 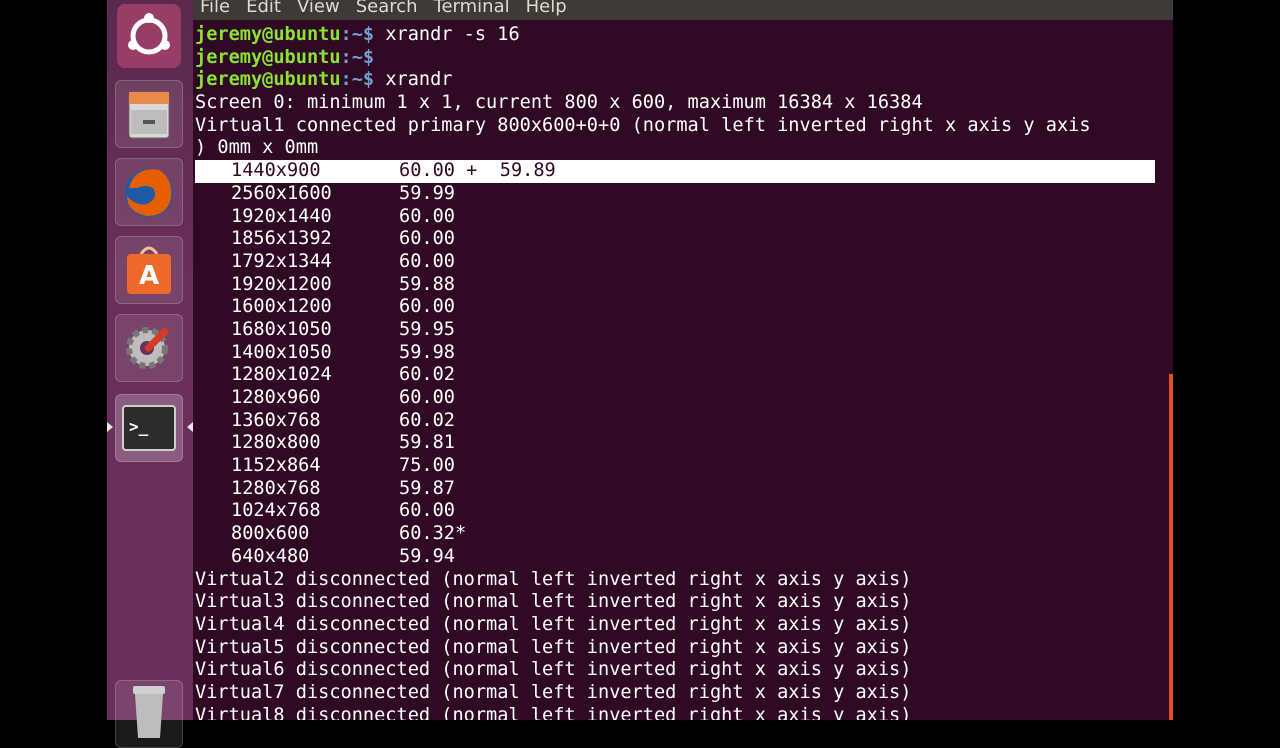 What do you see at coordinates (427, 352) in the screenshot?
I see `mode-rate: 59.98` at bounding box center [427, 352].